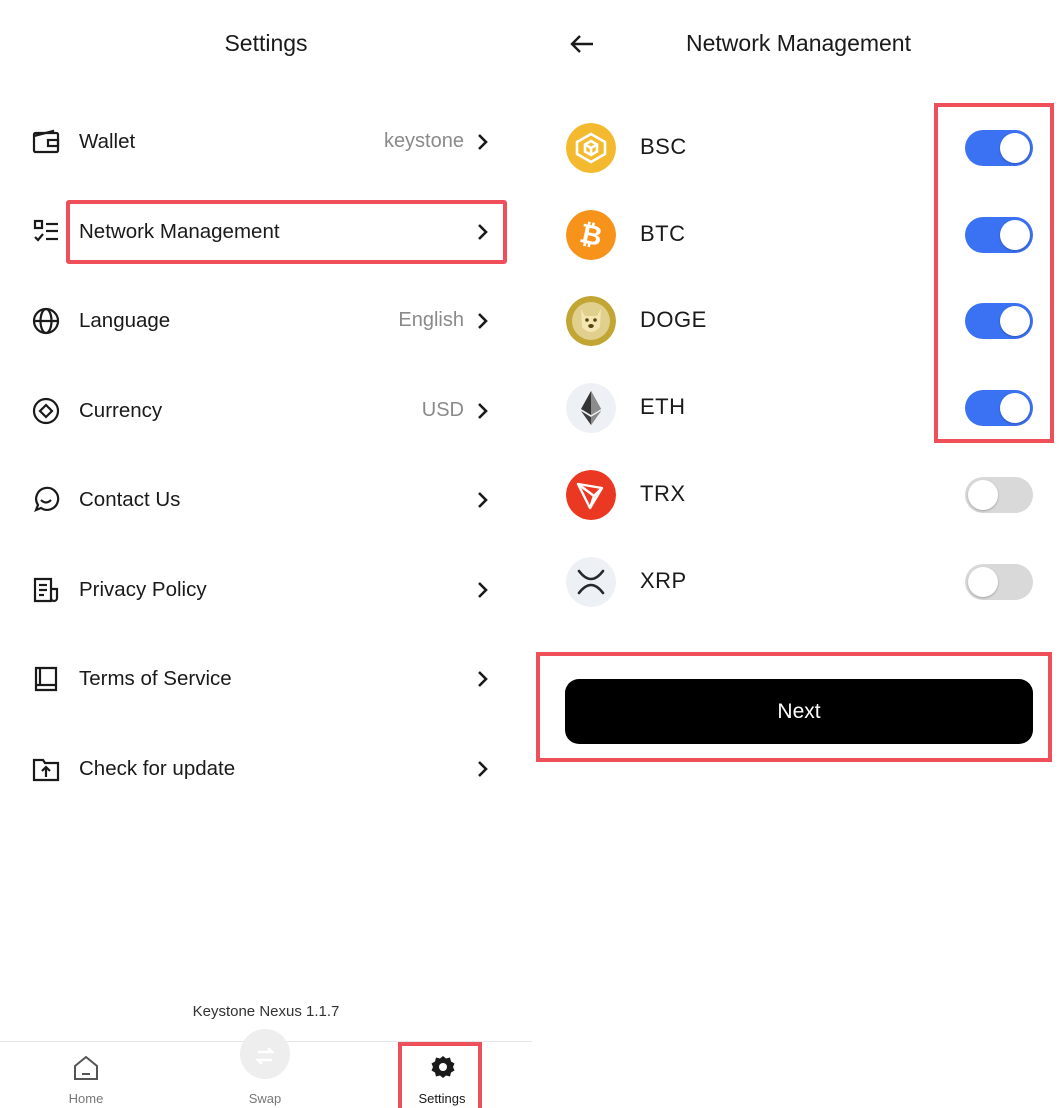 The image size is (1062, 1108). Describe the element at coordinates (799, 711) in the screenshot. I see `next-button: Next` at that location.